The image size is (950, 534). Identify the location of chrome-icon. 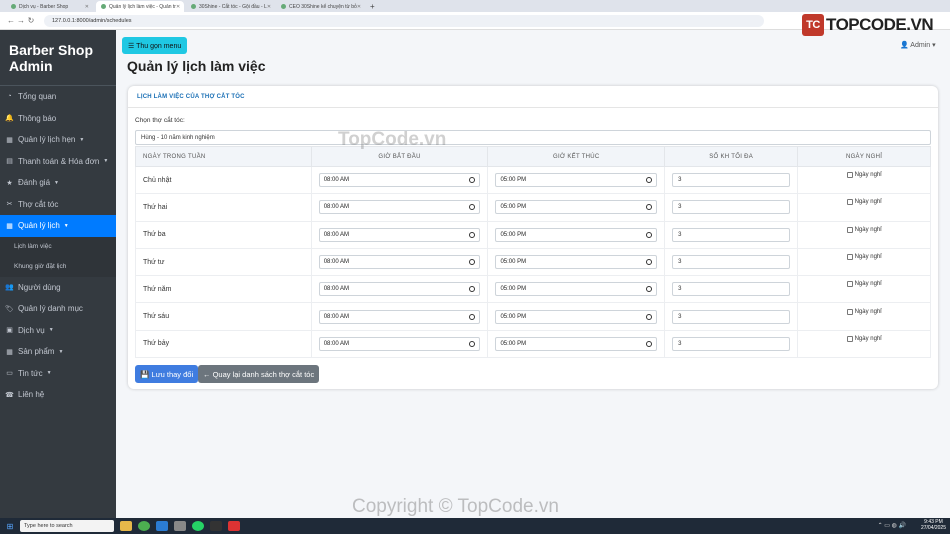
(144, 526).